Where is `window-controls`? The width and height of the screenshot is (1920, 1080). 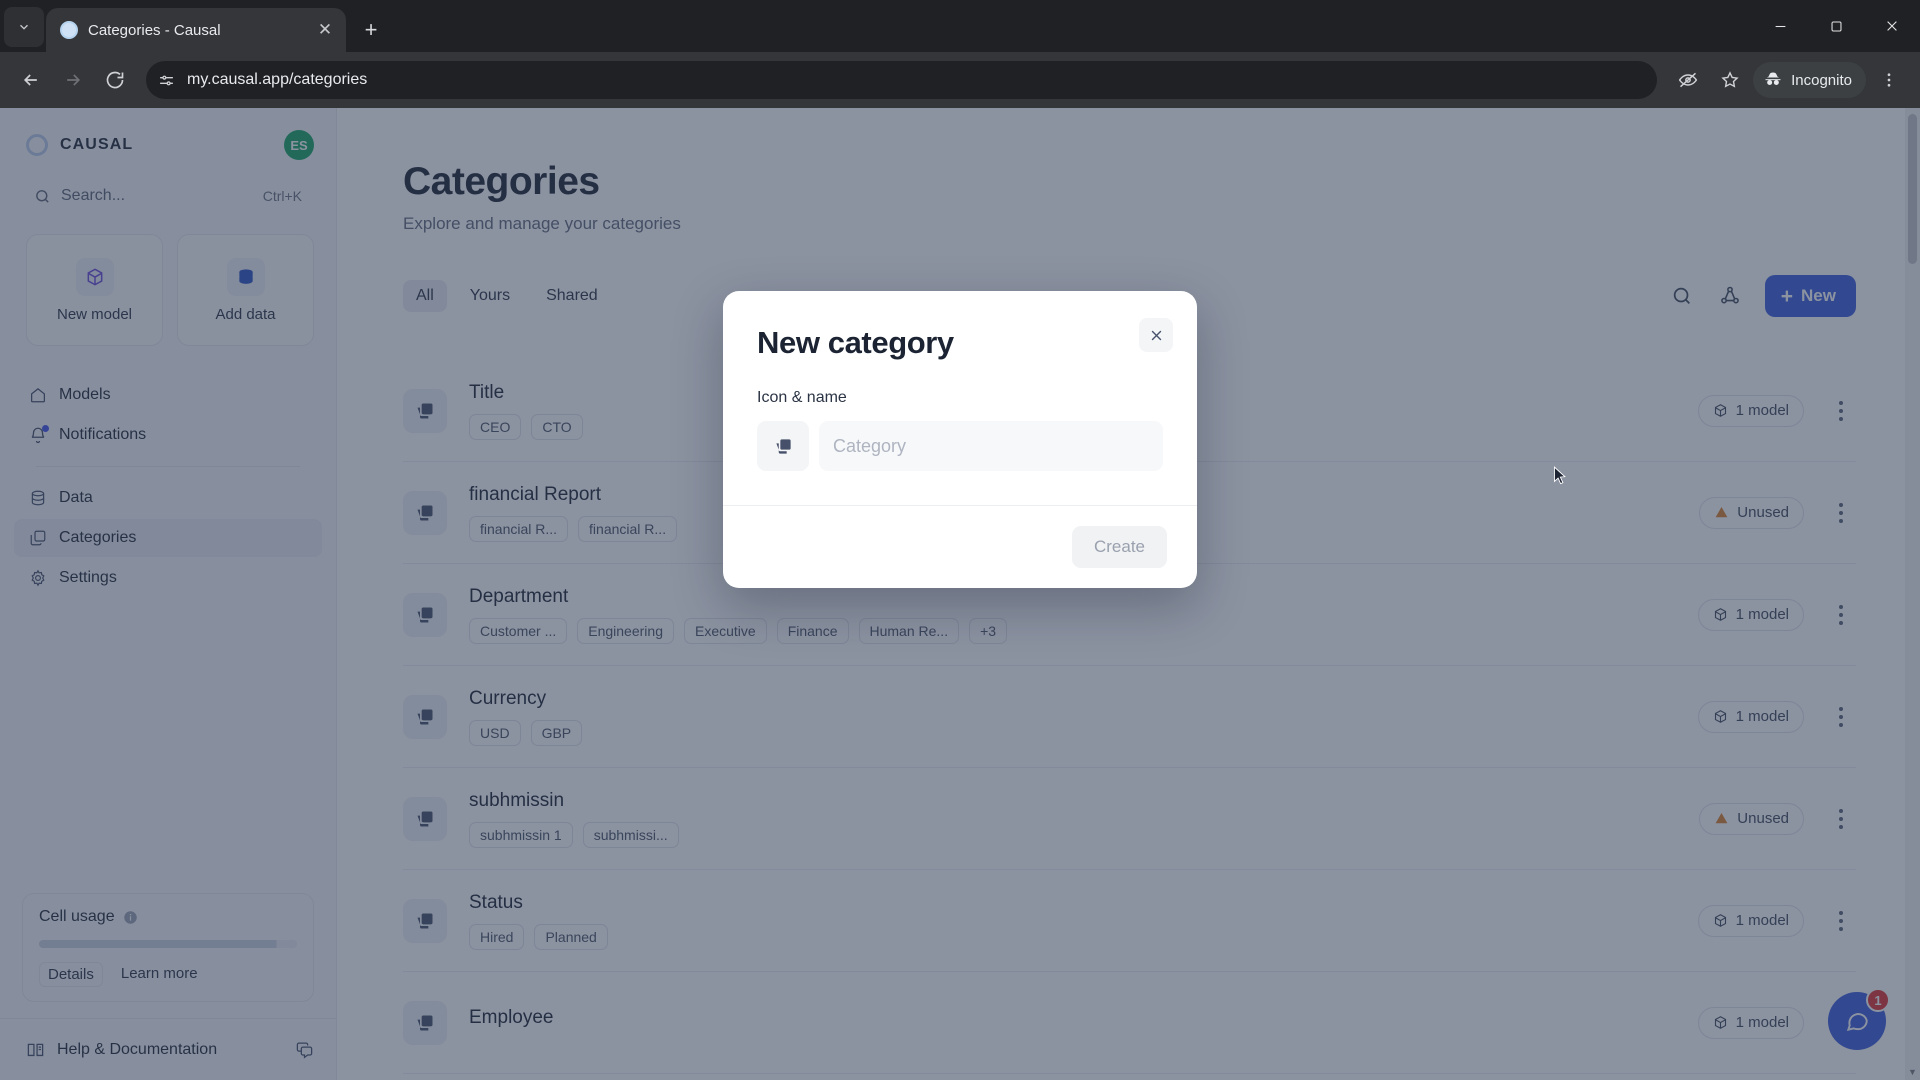 window-controls is located at coordinates (1836, 26).